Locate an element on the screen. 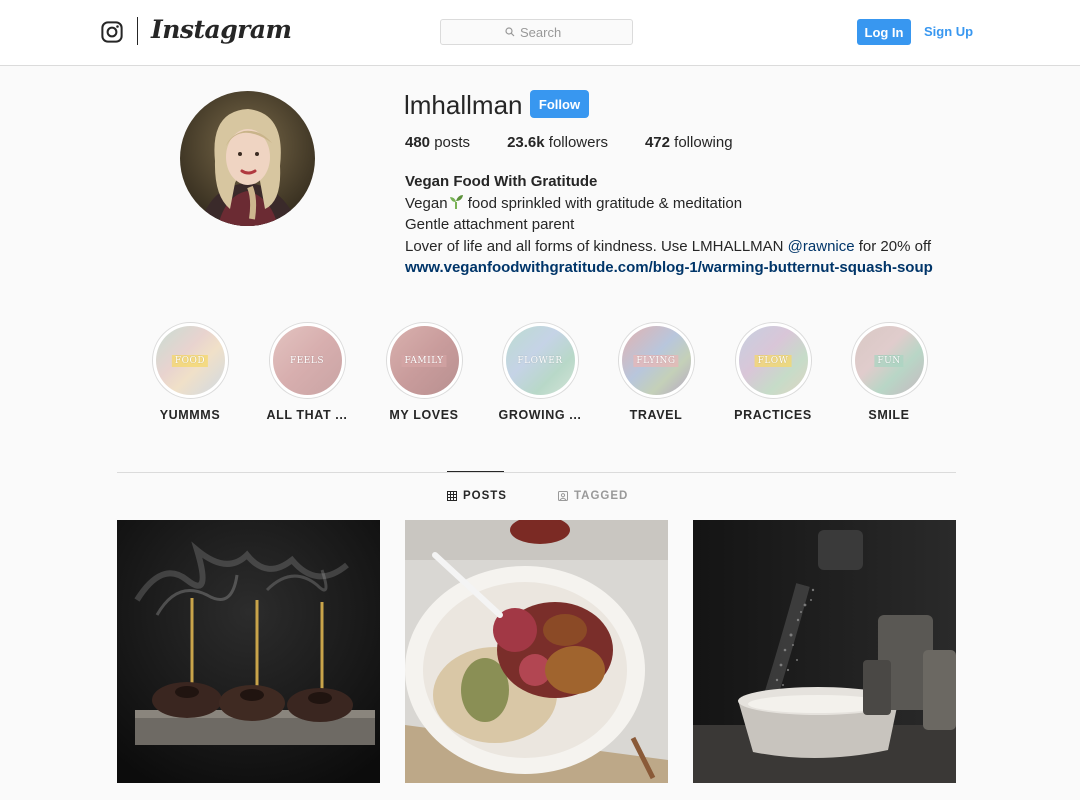 The height and width of the screenshot is (800, 1080). logo-divider is located at coordinates (137, 31).